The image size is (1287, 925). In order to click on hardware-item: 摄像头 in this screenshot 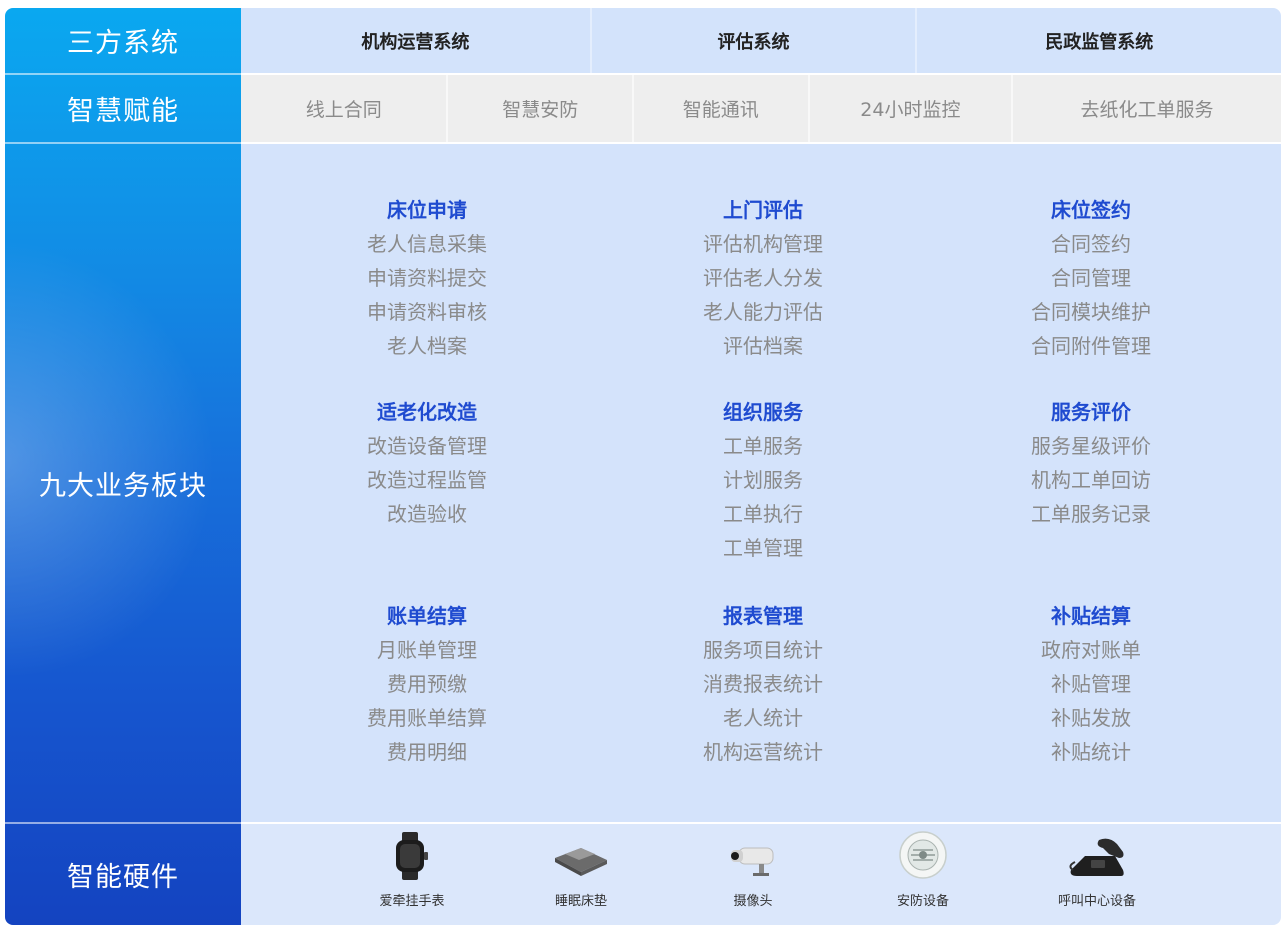, I will do `click(753, 866)`.